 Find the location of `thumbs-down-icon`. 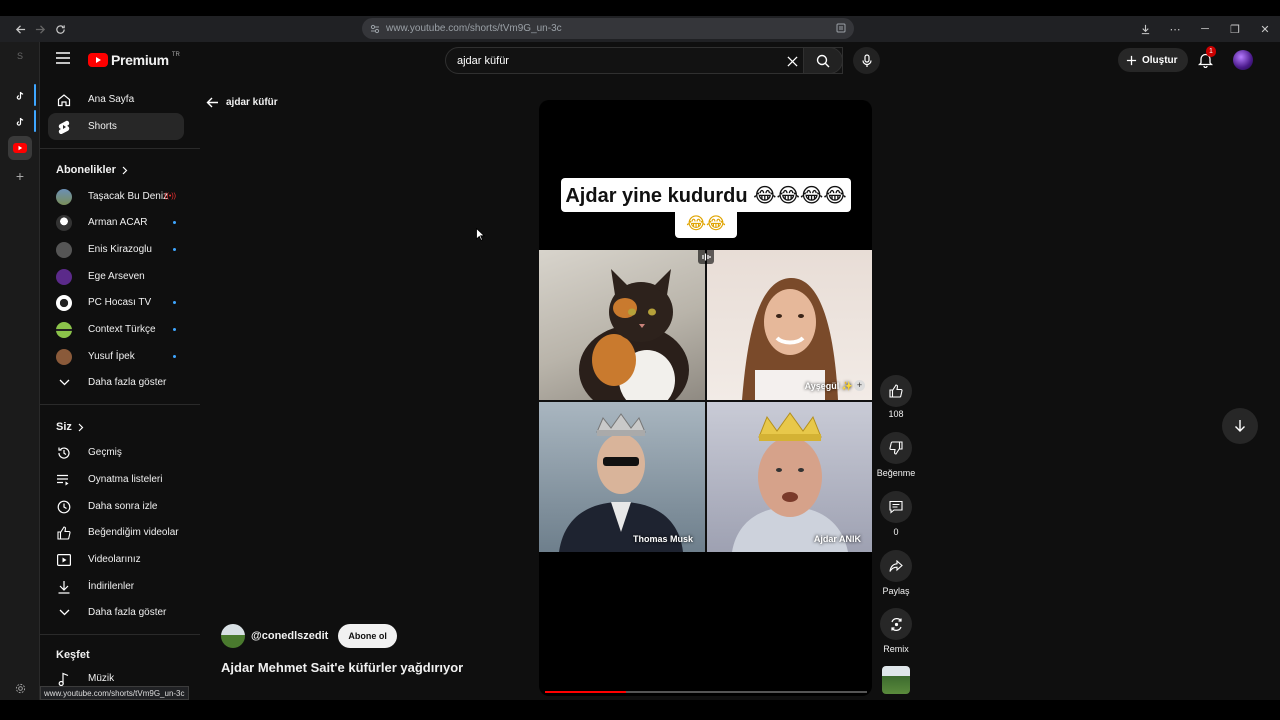

thumbs-down-icon is located at coordinates (896, 448).